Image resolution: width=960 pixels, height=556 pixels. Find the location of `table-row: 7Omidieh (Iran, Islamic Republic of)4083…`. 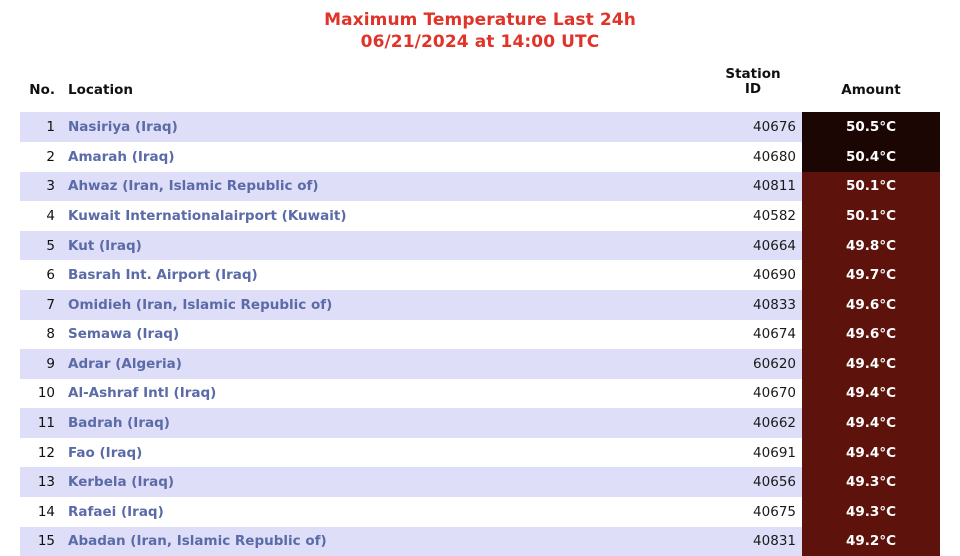

table-row: 7Omidieh (Iran, Islamic Republic of)4083… is located at coordinates (480, 305).